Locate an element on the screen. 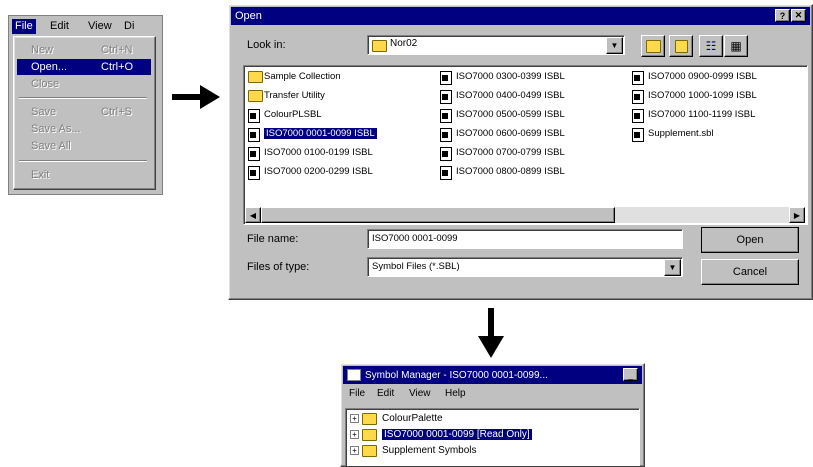  dialog-title: Open is located at coordinates (248, 16).